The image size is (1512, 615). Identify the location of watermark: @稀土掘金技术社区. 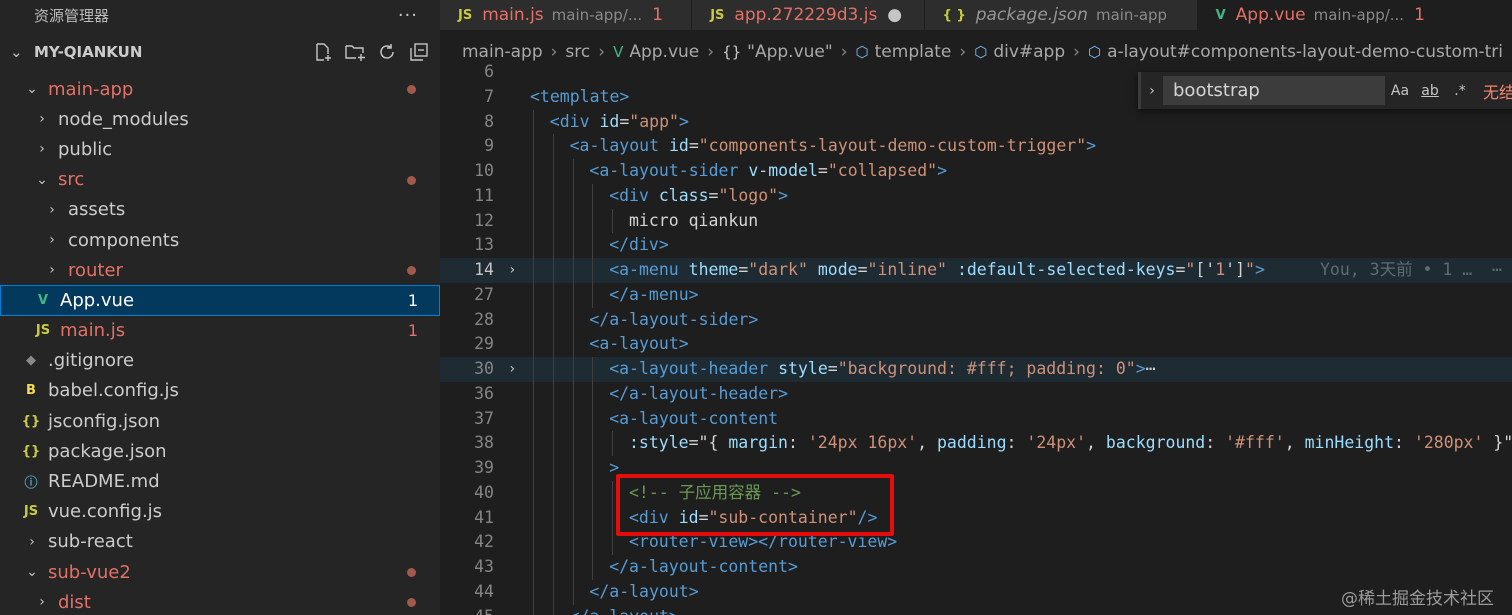
(1417, 599).